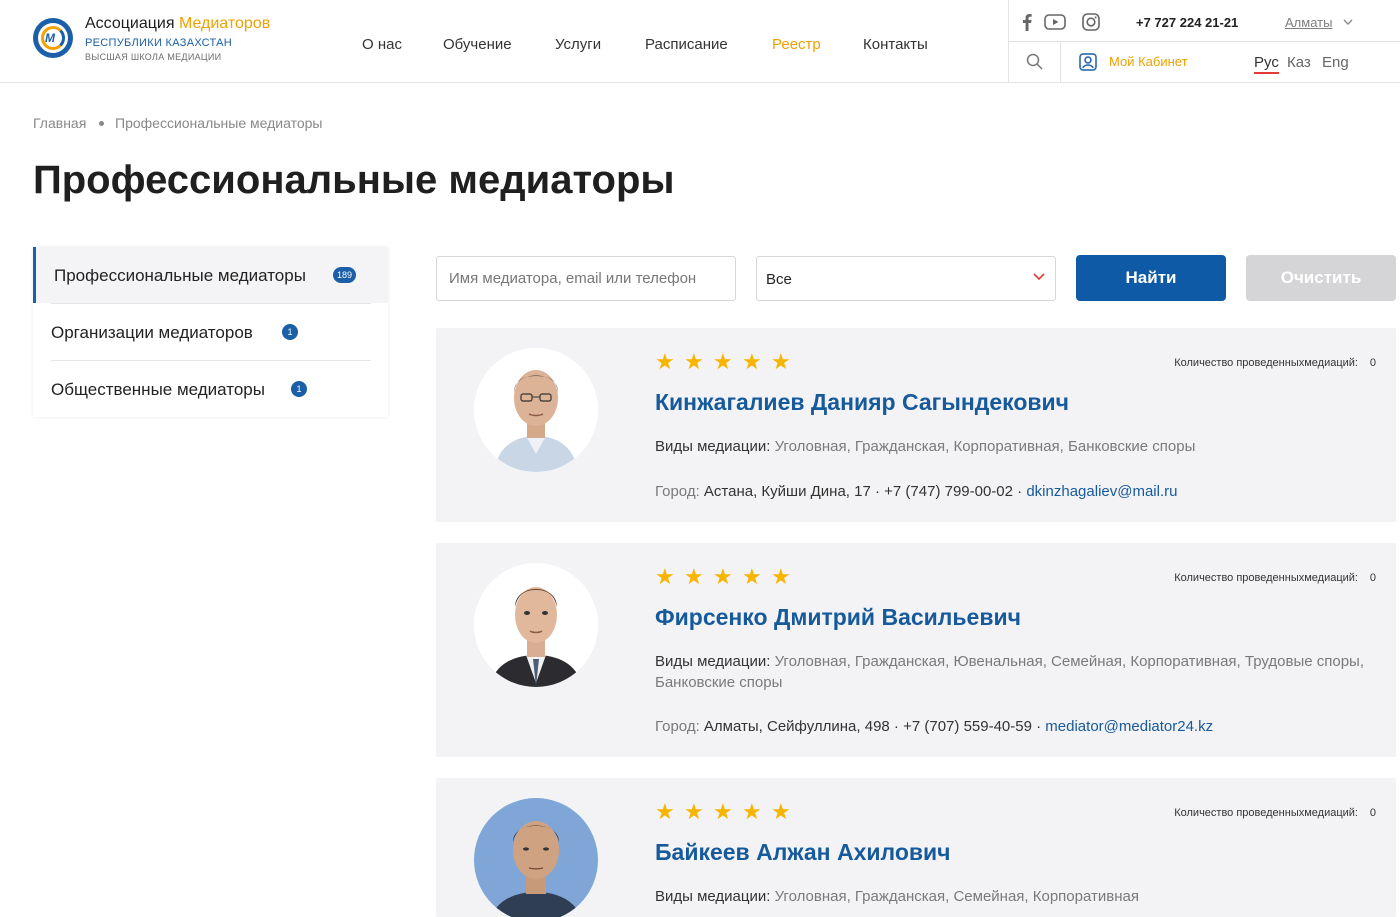  I want to click on sidebar-item-label: Организации медиаторов, so click(152, 332).